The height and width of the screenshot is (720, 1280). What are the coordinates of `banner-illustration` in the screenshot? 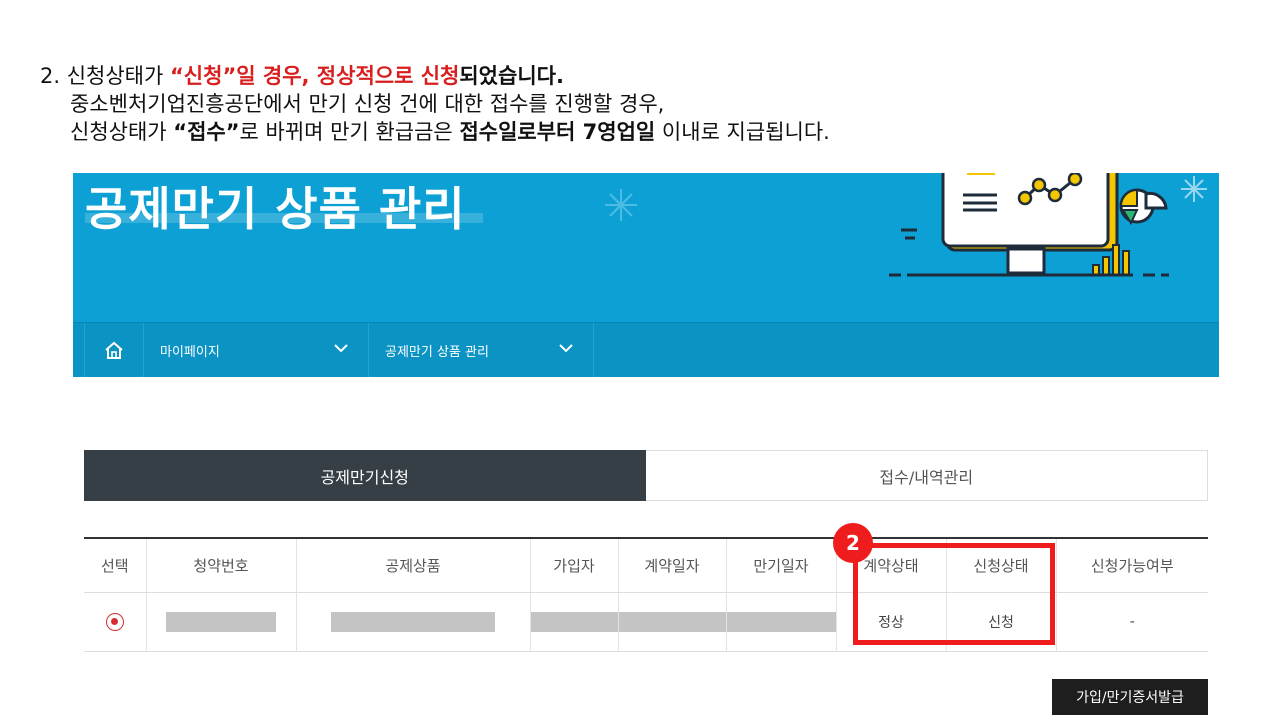 It's located at (906, 225).